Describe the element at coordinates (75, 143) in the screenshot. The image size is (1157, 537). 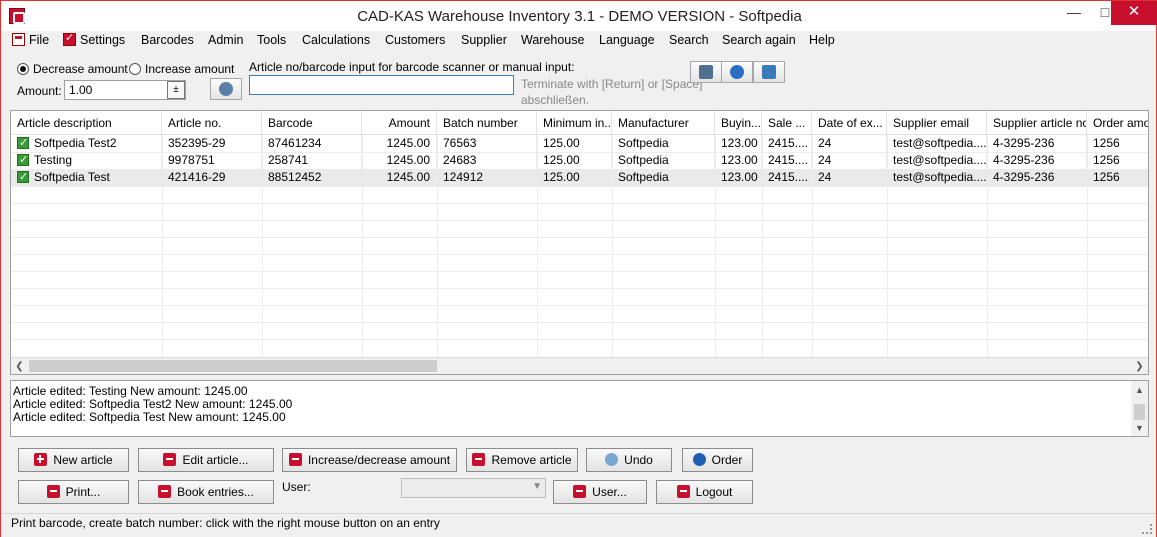
I see `cell-text: Softpedia Test2` at that location.